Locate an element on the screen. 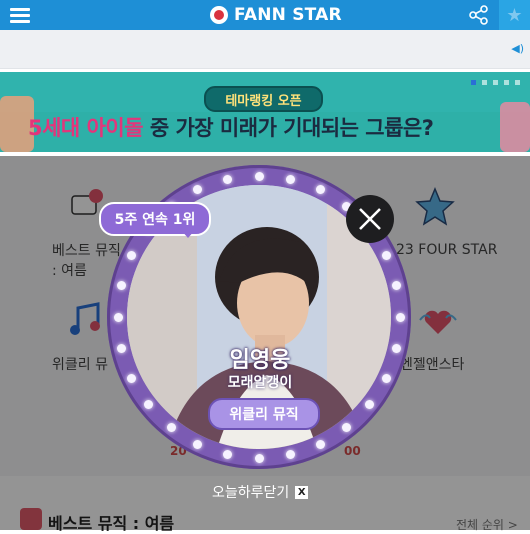 The image size is (530, 534). dismiss-x-icon: X is located at coordinates (302, 492).